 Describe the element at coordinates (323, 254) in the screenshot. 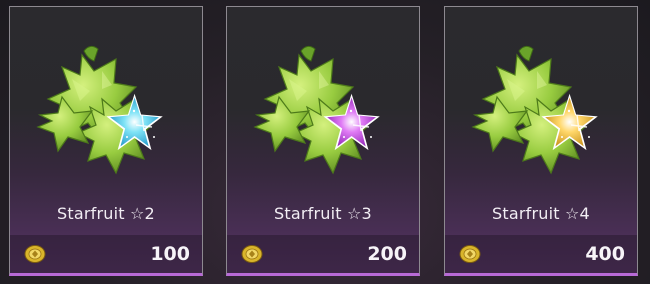

I see `price-bar: 200` at that location.